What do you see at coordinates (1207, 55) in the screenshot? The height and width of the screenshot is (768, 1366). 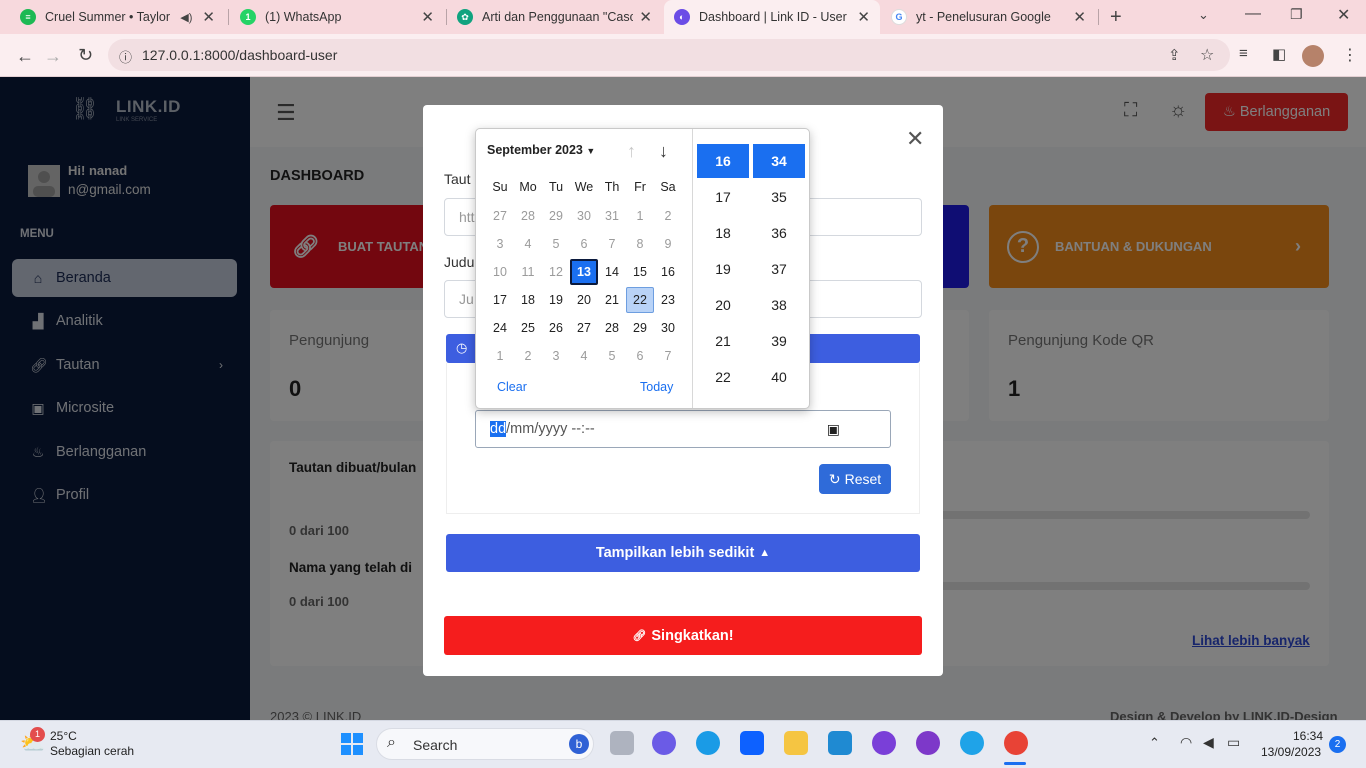 I see `bookmark-star-icon: ☆` at bounding box center [1207, 55].